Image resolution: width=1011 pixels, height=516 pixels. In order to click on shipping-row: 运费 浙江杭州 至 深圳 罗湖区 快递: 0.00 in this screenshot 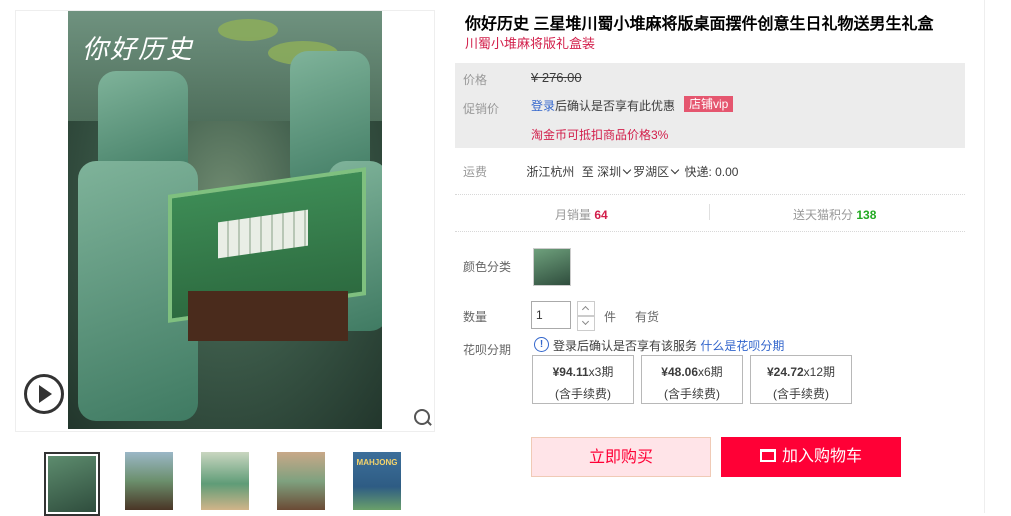, I will do `click(600, 171)`.